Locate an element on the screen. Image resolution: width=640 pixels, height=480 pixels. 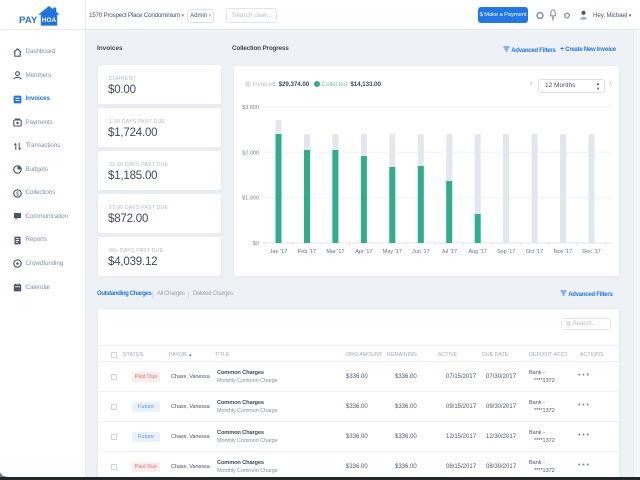
svg-text: Feb '17 is located at coordinates (307, 252).